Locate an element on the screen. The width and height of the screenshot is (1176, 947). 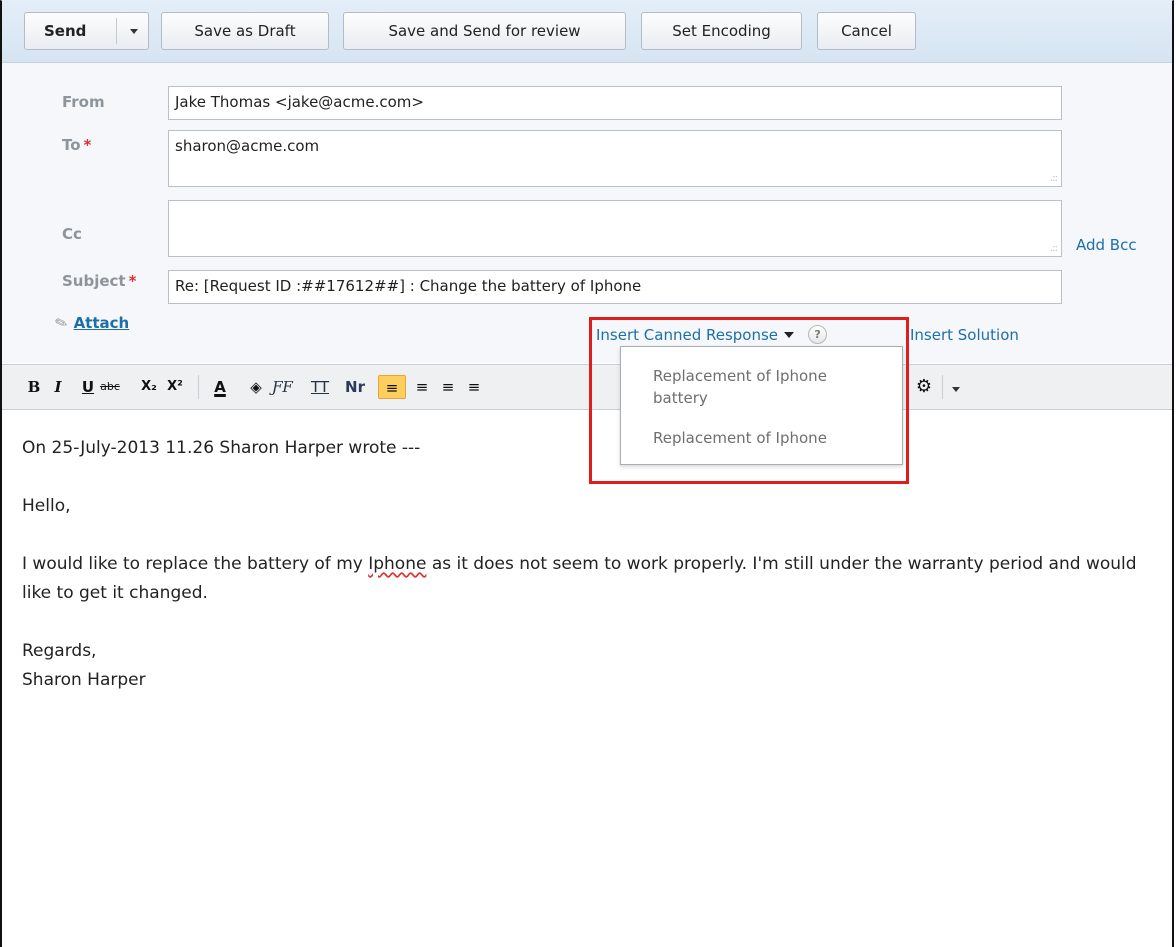
insert-solution-link: Insert Solution is located at coordinates (964, 335).